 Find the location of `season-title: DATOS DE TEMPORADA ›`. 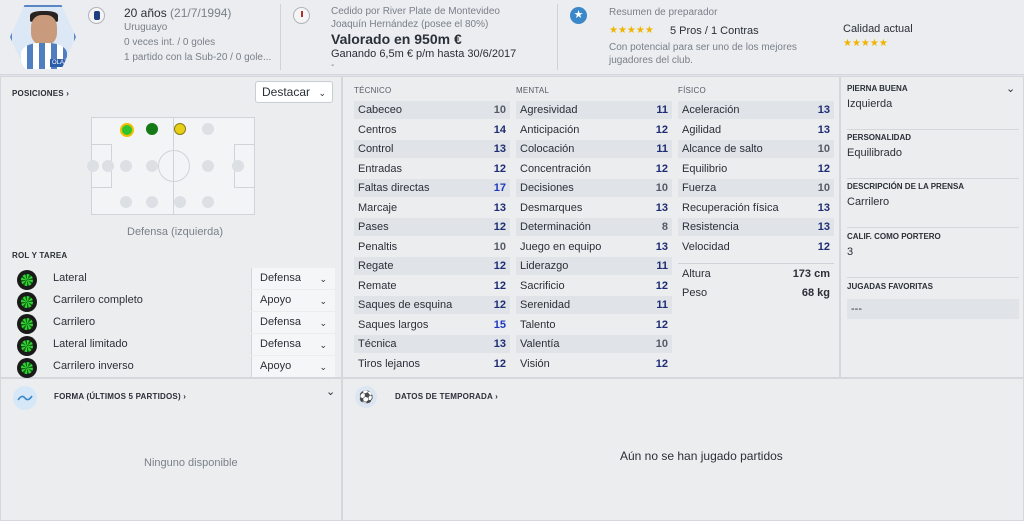

season-title: DATOS DE TEMPORADA › is located at coordinates (446, 396).